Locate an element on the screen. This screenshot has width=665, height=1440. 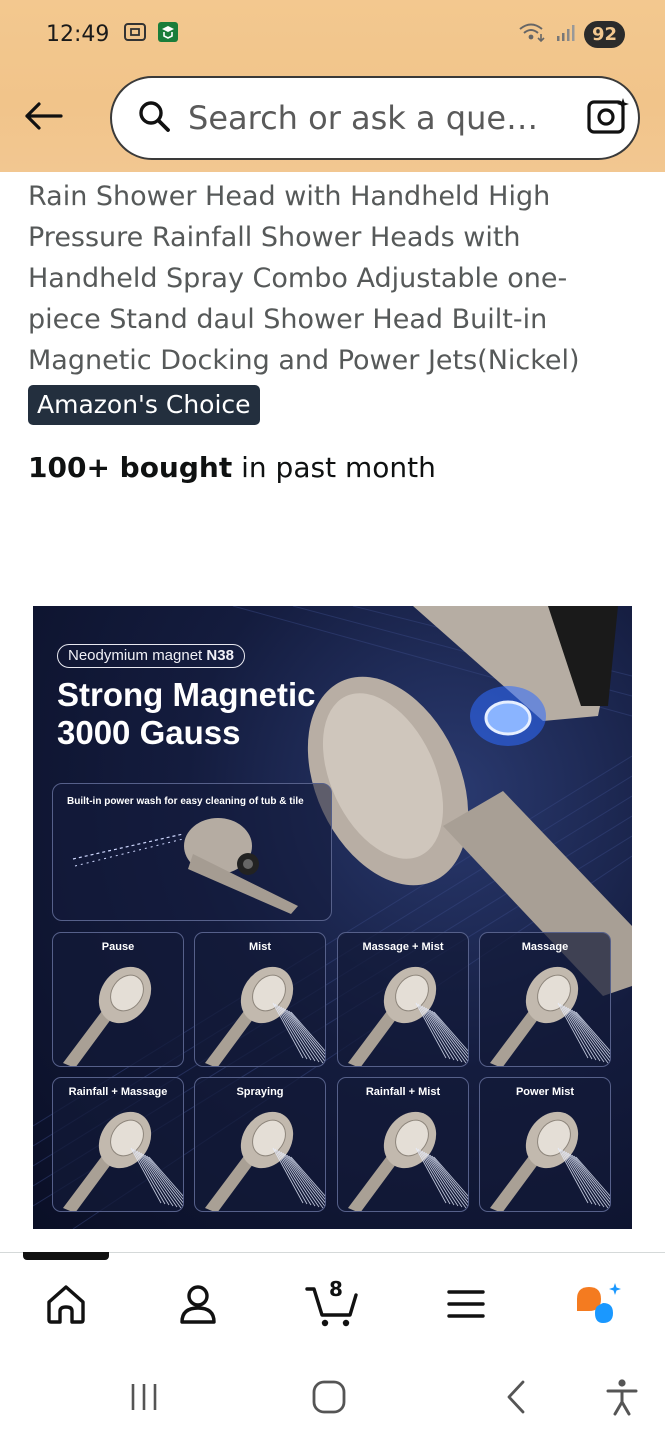
back-button is located at coordinates (43, 116).